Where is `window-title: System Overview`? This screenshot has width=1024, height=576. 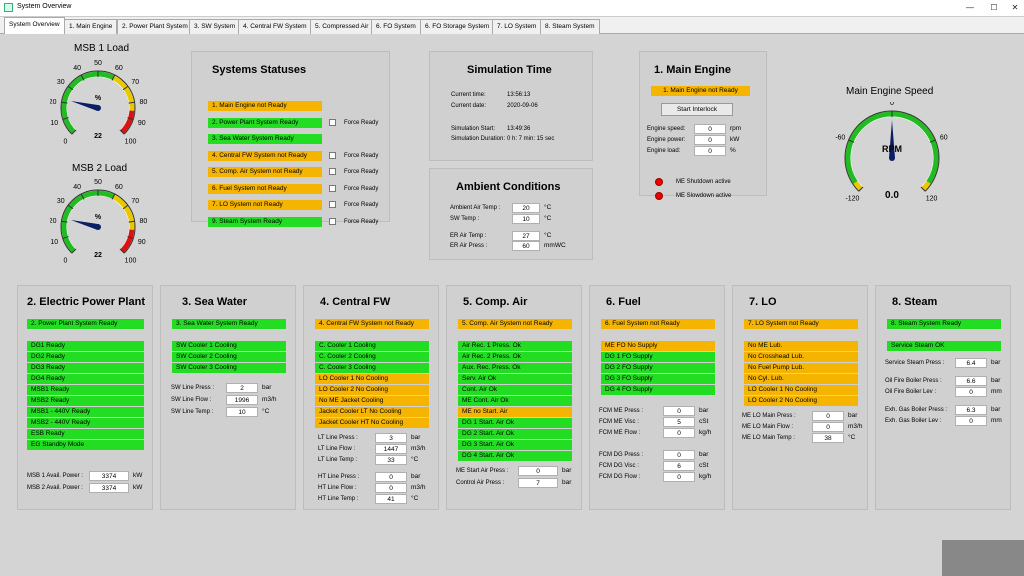 window-title: System Overview is located at coordinates (44, 6).